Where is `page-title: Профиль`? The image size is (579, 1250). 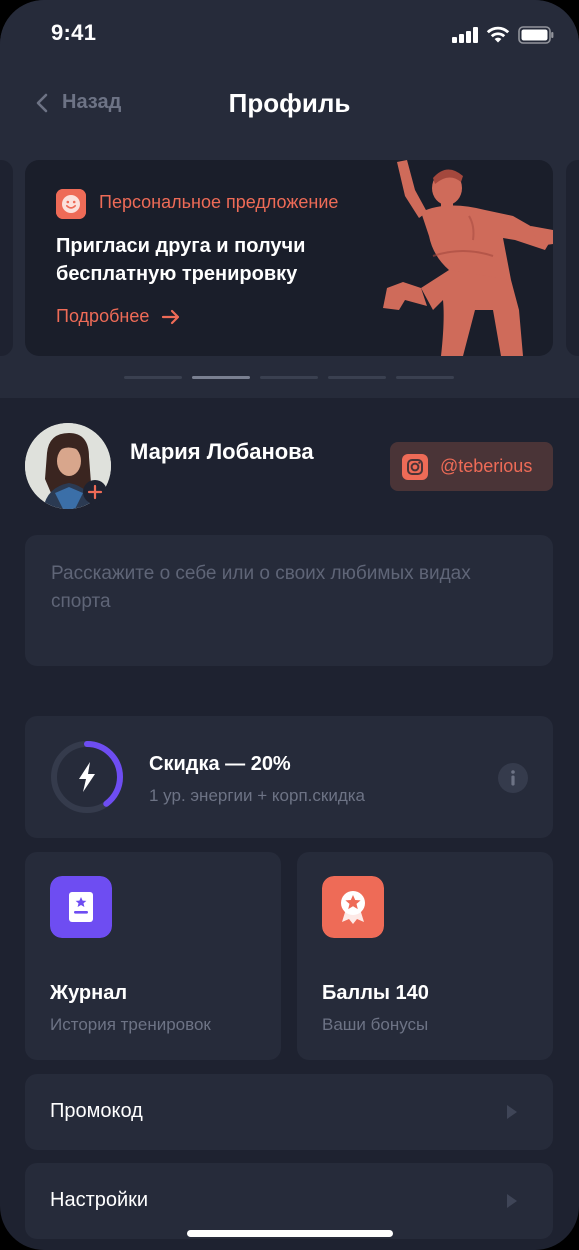
page-title: Профиль is located at coordinates (289, 103).